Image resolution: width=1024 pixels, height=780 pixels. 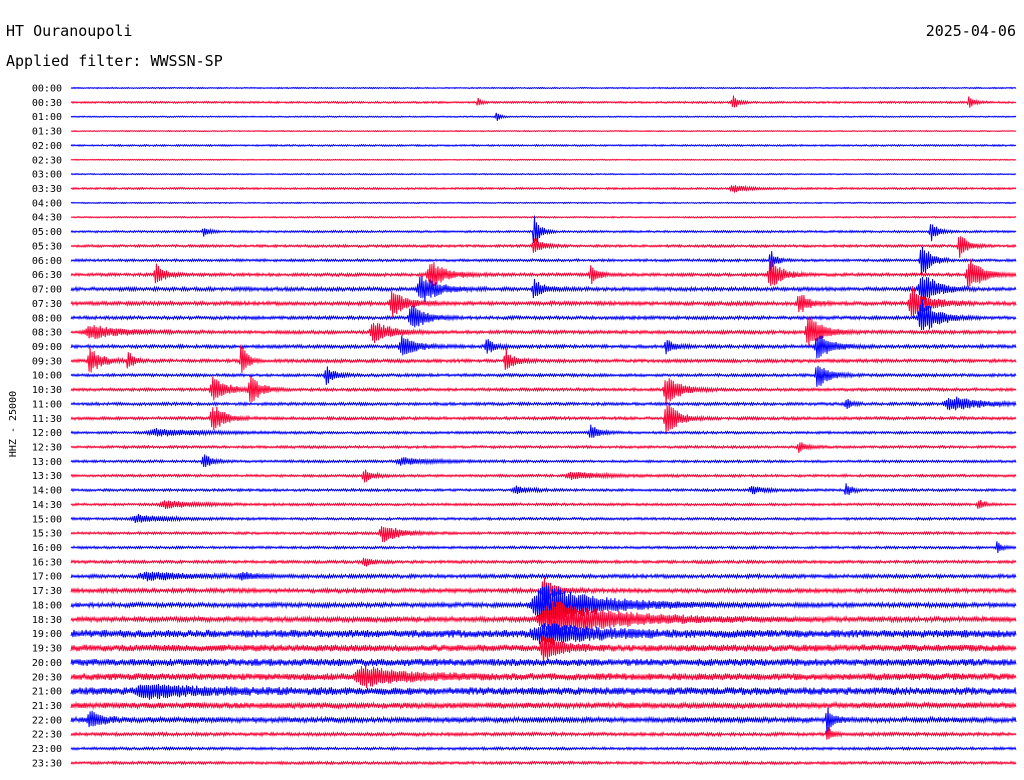 I want to click on row-time-label: 11:30, so click(x=47, y=419).